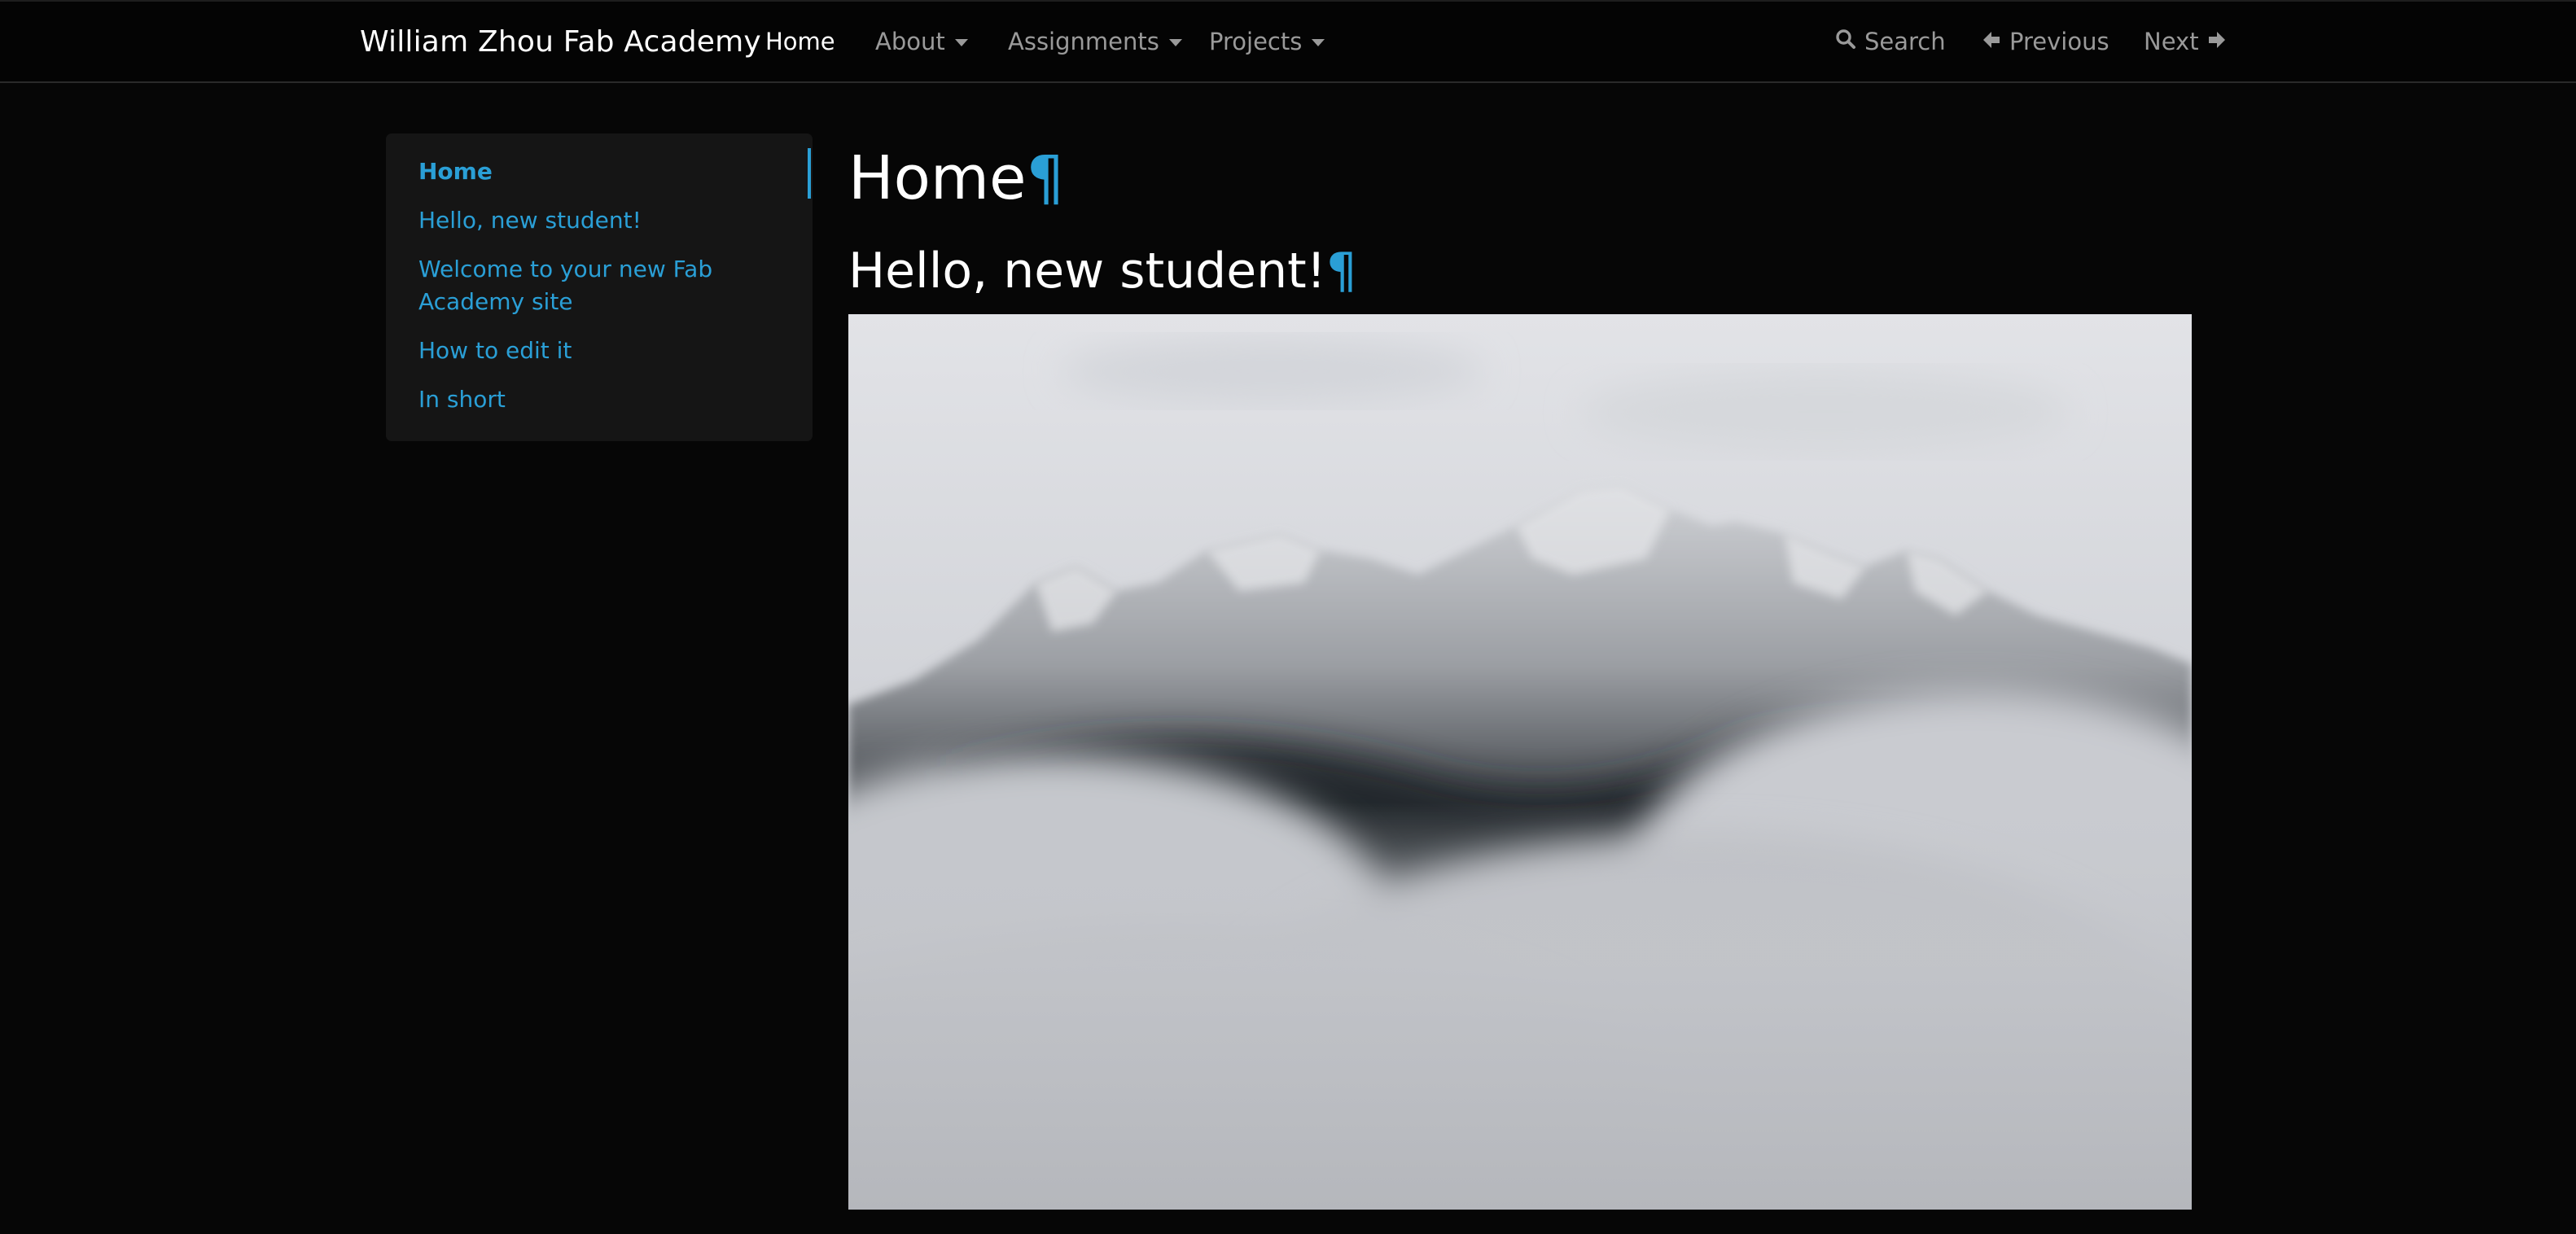 This screenshot has width=2576, height=1234. What do you see at coordinates (495, 302) in the screenshot?
I see `toc-item-welcome-line-2: Academy site` at bounding box center [495, 302].